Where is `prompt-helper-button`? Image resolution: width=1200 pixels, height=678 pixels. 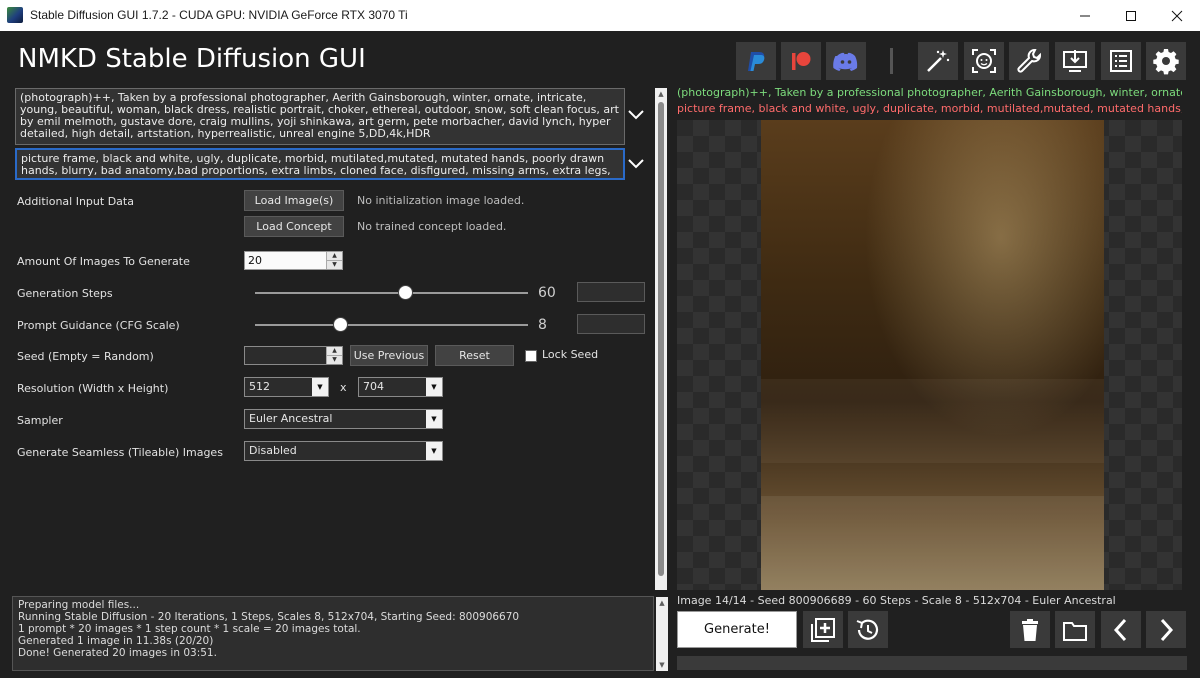
prompt-helper-button is located at coordinates (938, 61).